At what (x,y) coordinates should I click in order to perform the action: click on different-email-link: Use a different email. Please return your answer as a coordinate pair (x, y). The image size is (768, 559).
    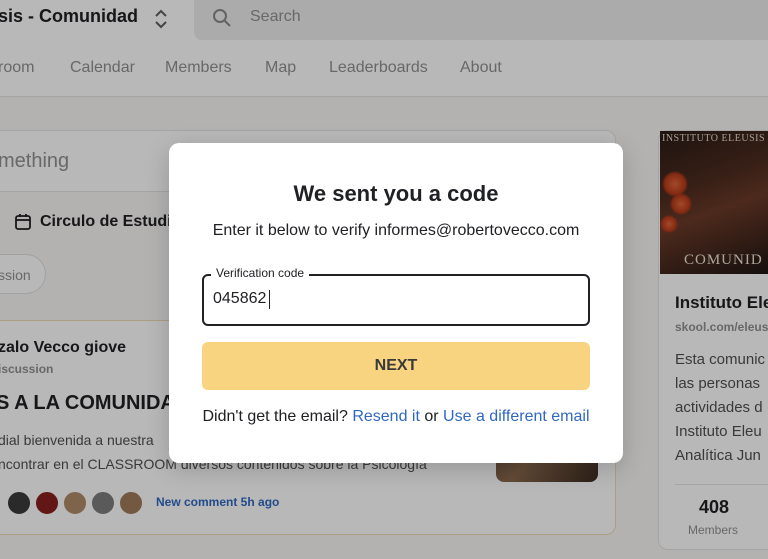
    Looking at the image, I should click on (516, 416).